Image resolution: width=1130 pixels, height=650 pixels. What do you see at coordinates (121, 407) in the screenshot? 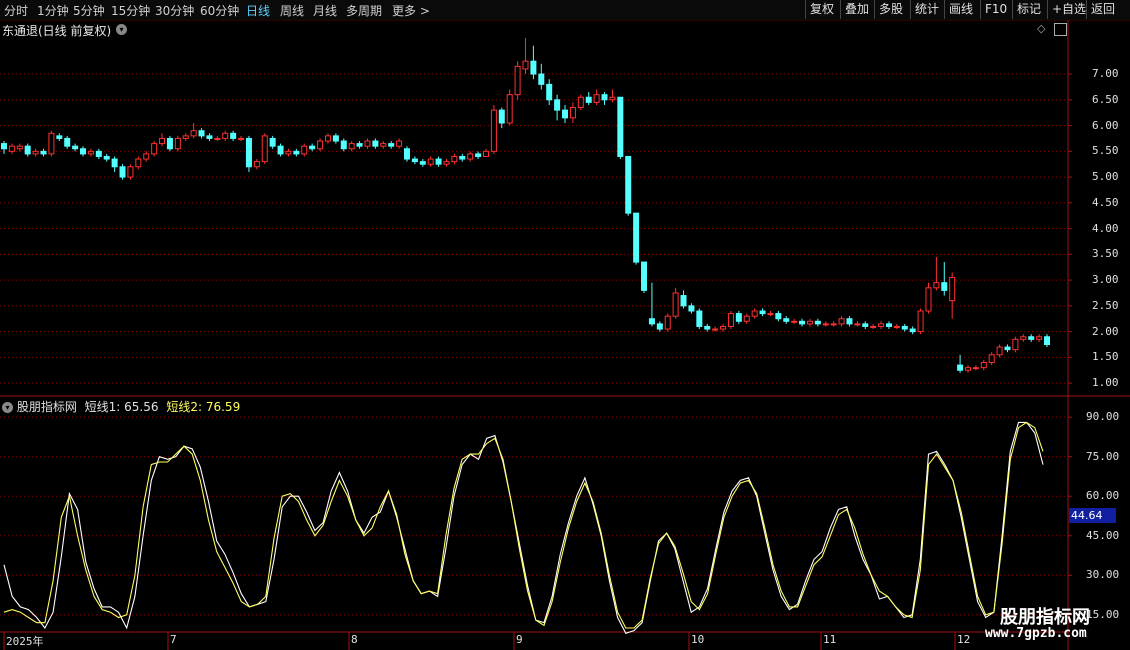
I see `line1-value: 短线1: 65.56` at bounding box center [121, 407].